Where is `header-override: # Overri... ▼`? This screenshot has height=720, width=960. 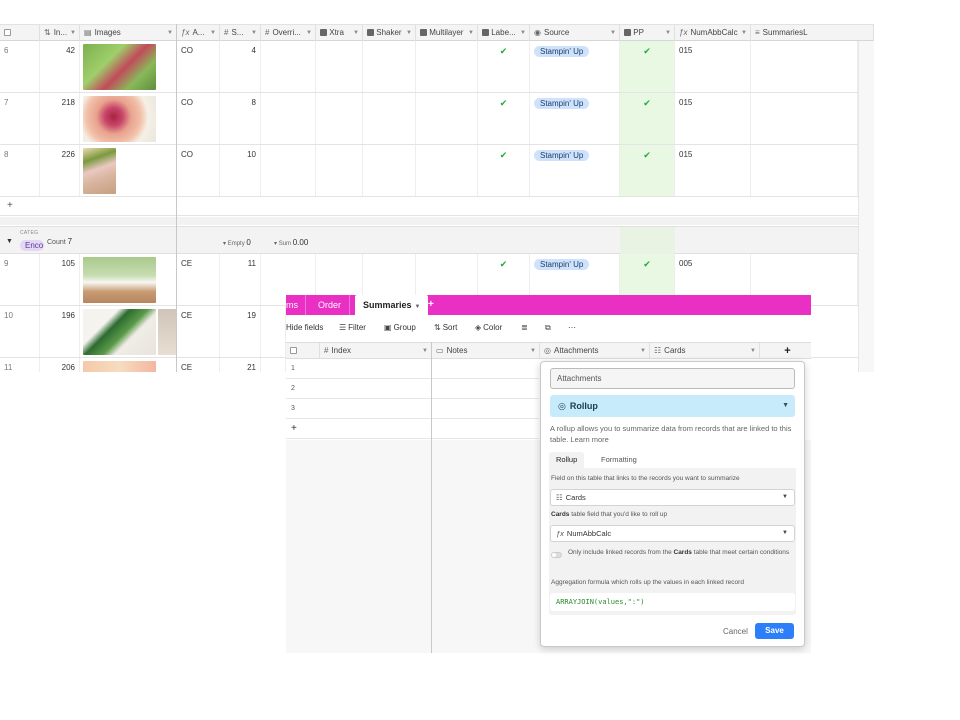
header-override: # Overri... ▼ is located at coordinates (288, 33).